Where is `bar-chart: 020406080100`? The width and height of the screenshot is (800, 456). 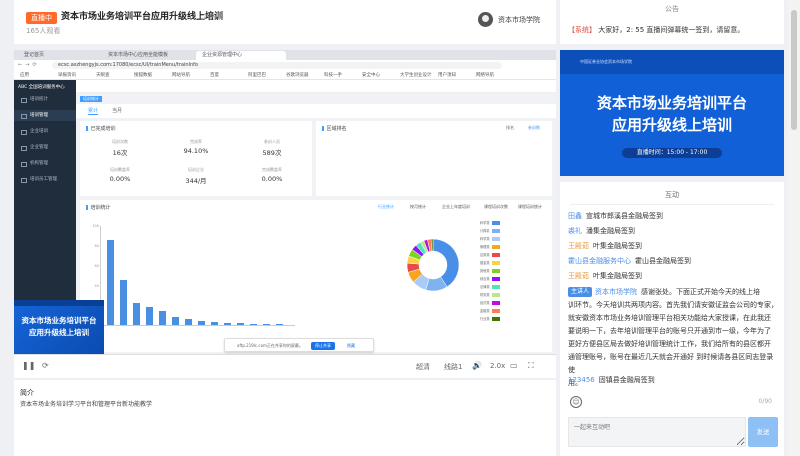
bar-chart: 020406080100 is located at coordinates (193, 276).